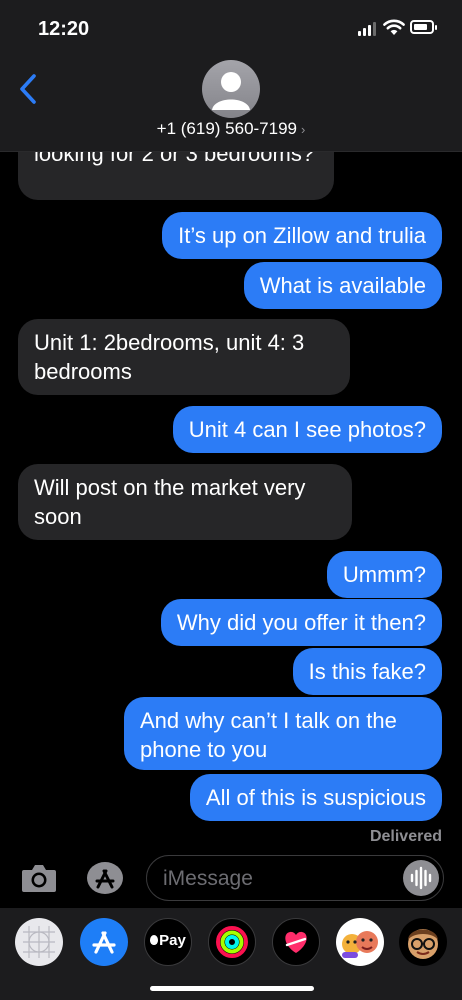  What do you see at coordinates (172, 940) in the screenshot?
I see `apple-pay-label: Pay` at bounding box center [172, 940].